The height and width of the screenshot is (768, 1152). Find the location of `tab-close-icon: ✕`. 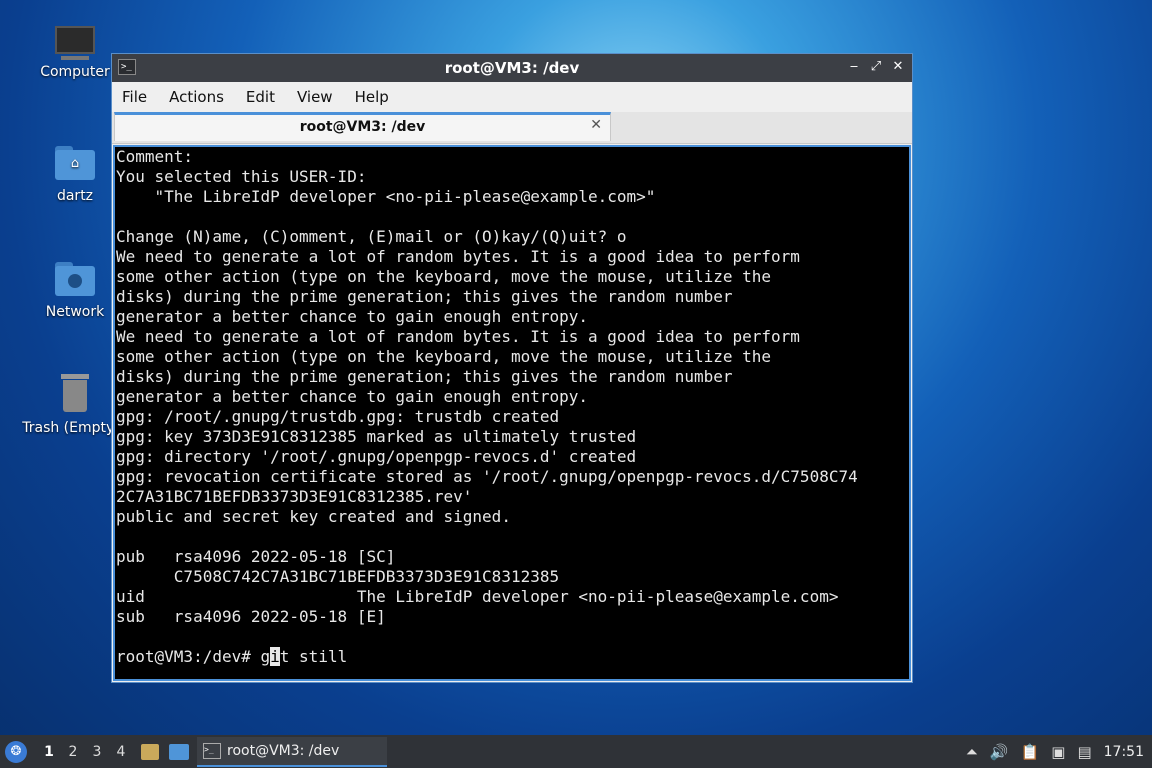

tab-close-icon: ✕ is located at coordinates (596, 125).